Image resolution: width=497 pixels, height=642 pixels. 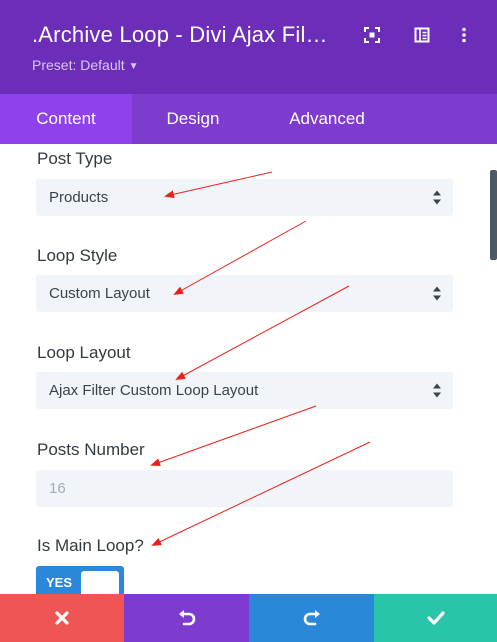 I want to click on redo-icon, so click(x=311, y=618).